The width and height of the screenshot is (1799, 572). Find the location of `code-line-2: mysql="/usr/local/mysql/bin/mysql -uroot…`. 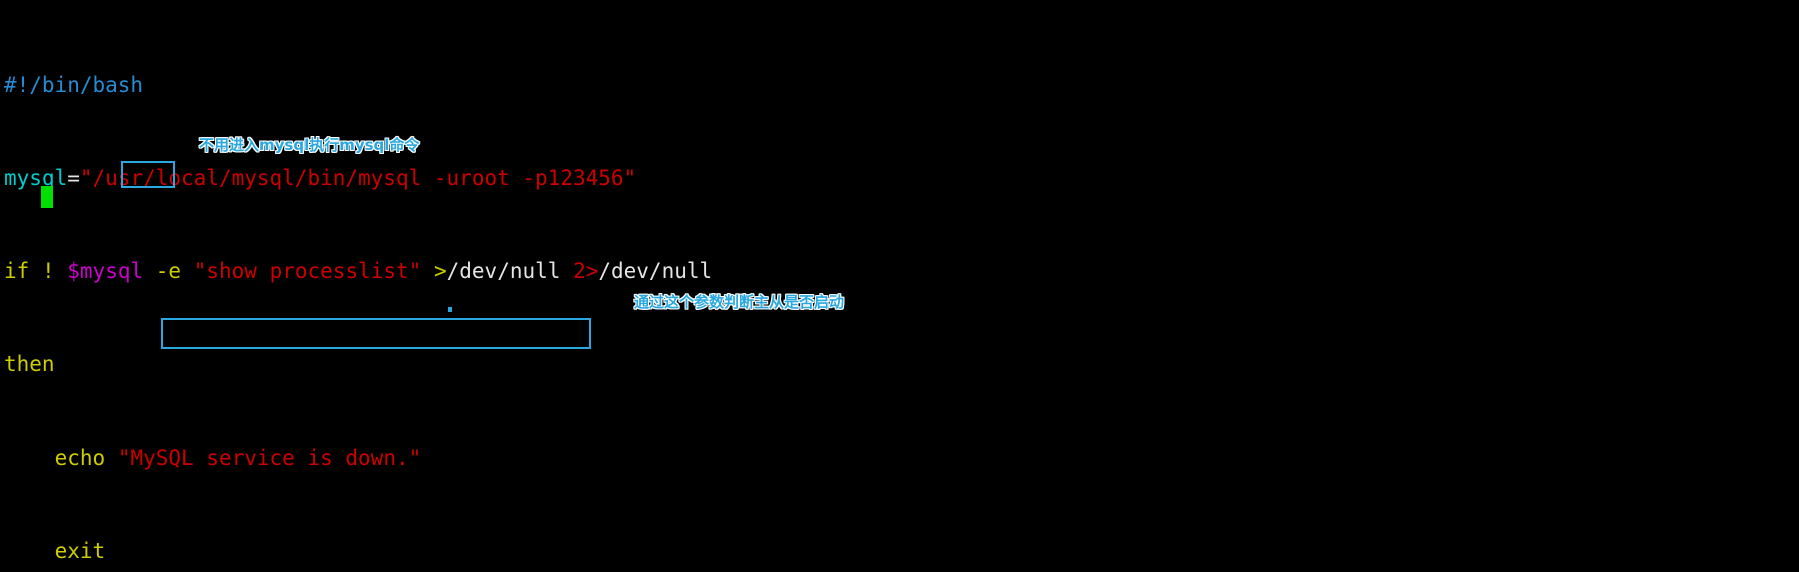

code-line-2: mysql="/usr/local/mysql/bin/mysql -uroot… is located at coordinates (320, 178).